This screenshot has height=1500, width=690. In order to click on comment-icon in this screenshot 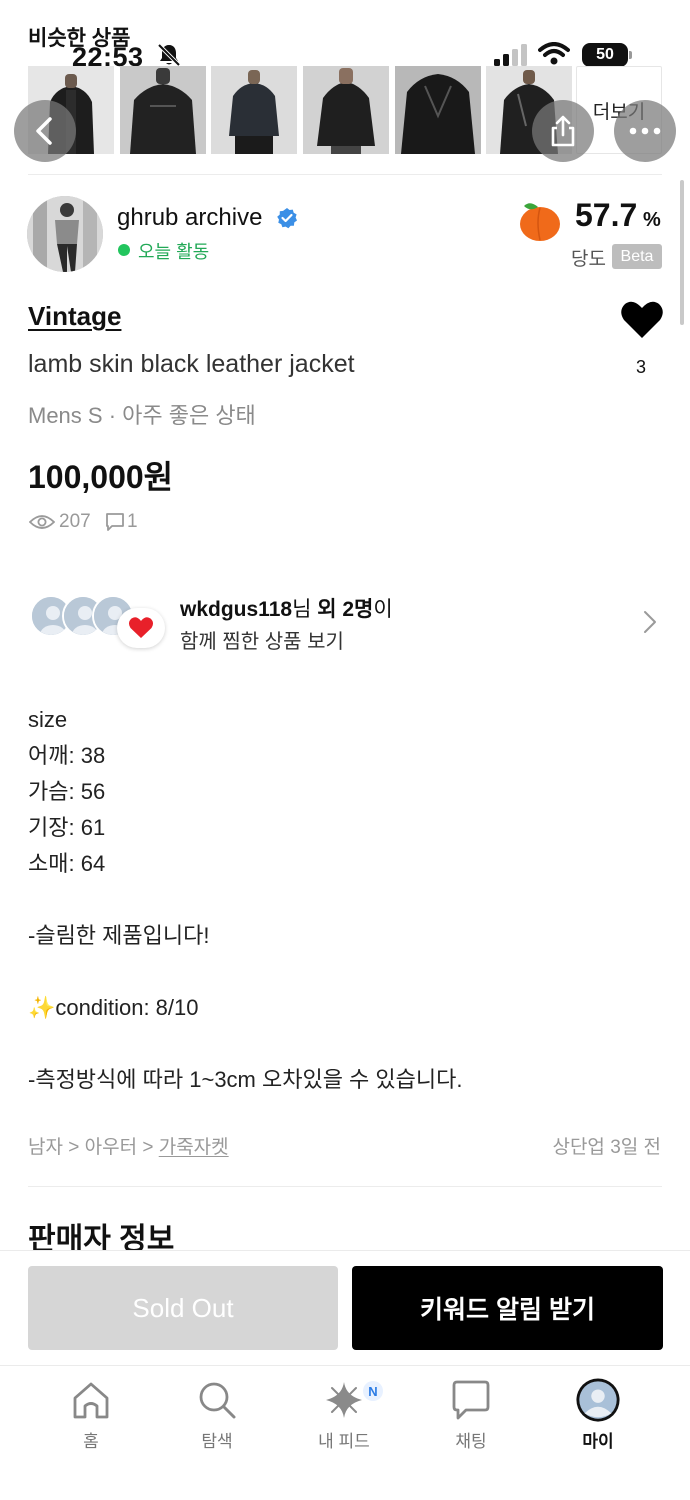, I will do `click(115, 522)`.